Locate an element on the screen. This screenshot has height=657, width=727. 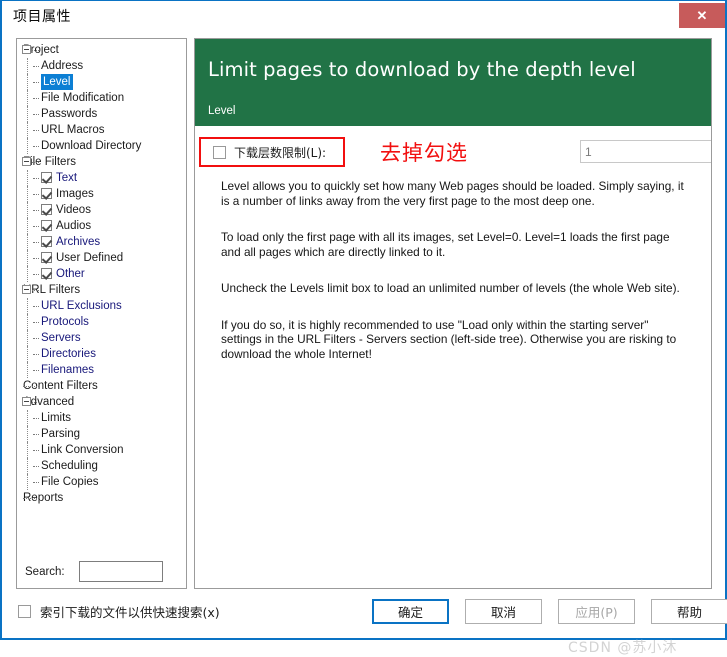
tree-item-link-conversion: Link Conversion is located at coordinates (103, 450).